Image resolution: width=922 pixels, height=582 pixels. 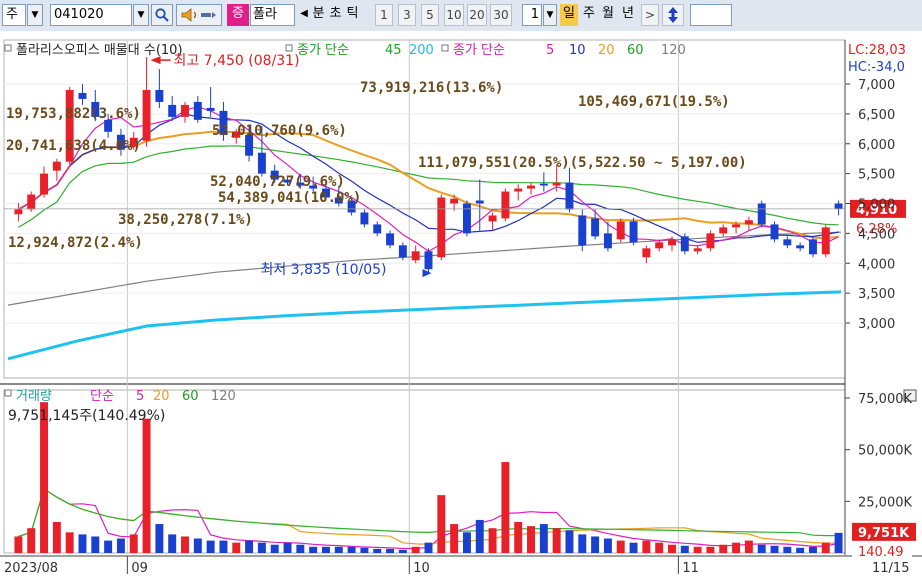 What do you see at coordinates (185, 220) in the screenshot?
I see `profile-label: 38,250,278(7.1%)` at bounding box center [185, 220].